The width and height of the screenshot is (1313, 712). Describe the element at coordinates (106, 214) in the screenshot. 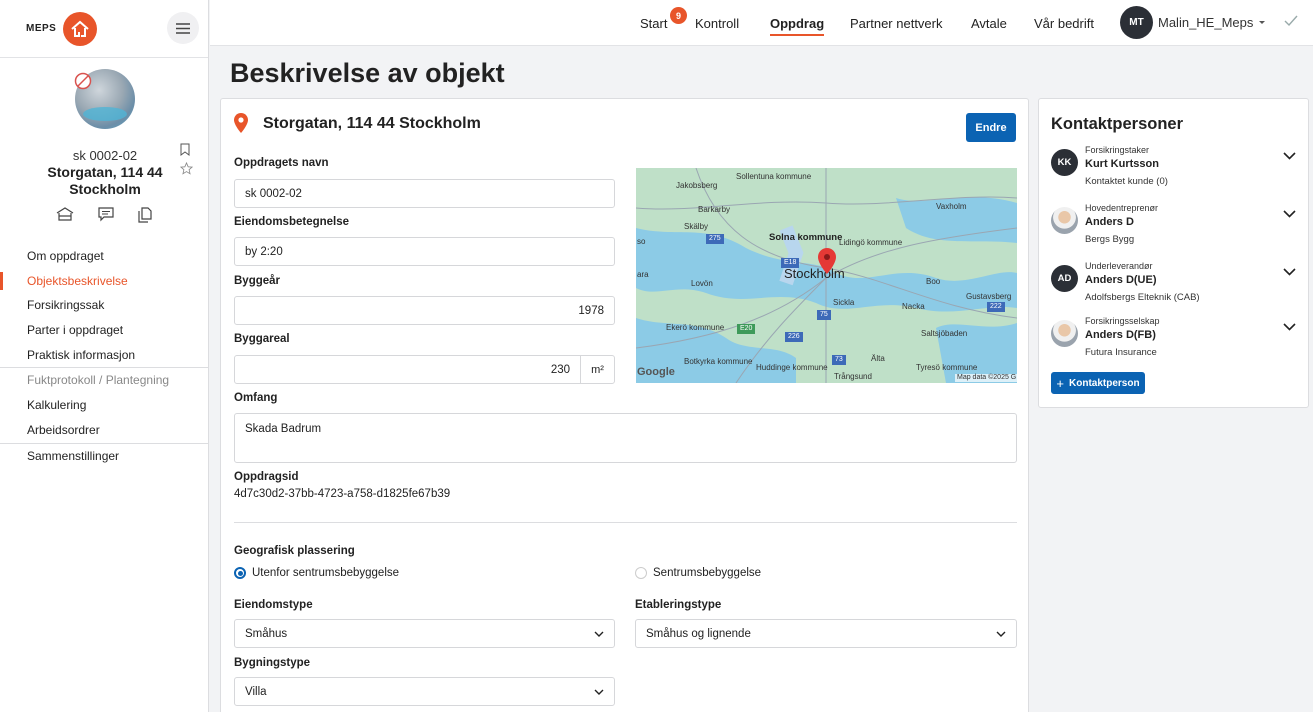

I see `chat-icon` at that location.